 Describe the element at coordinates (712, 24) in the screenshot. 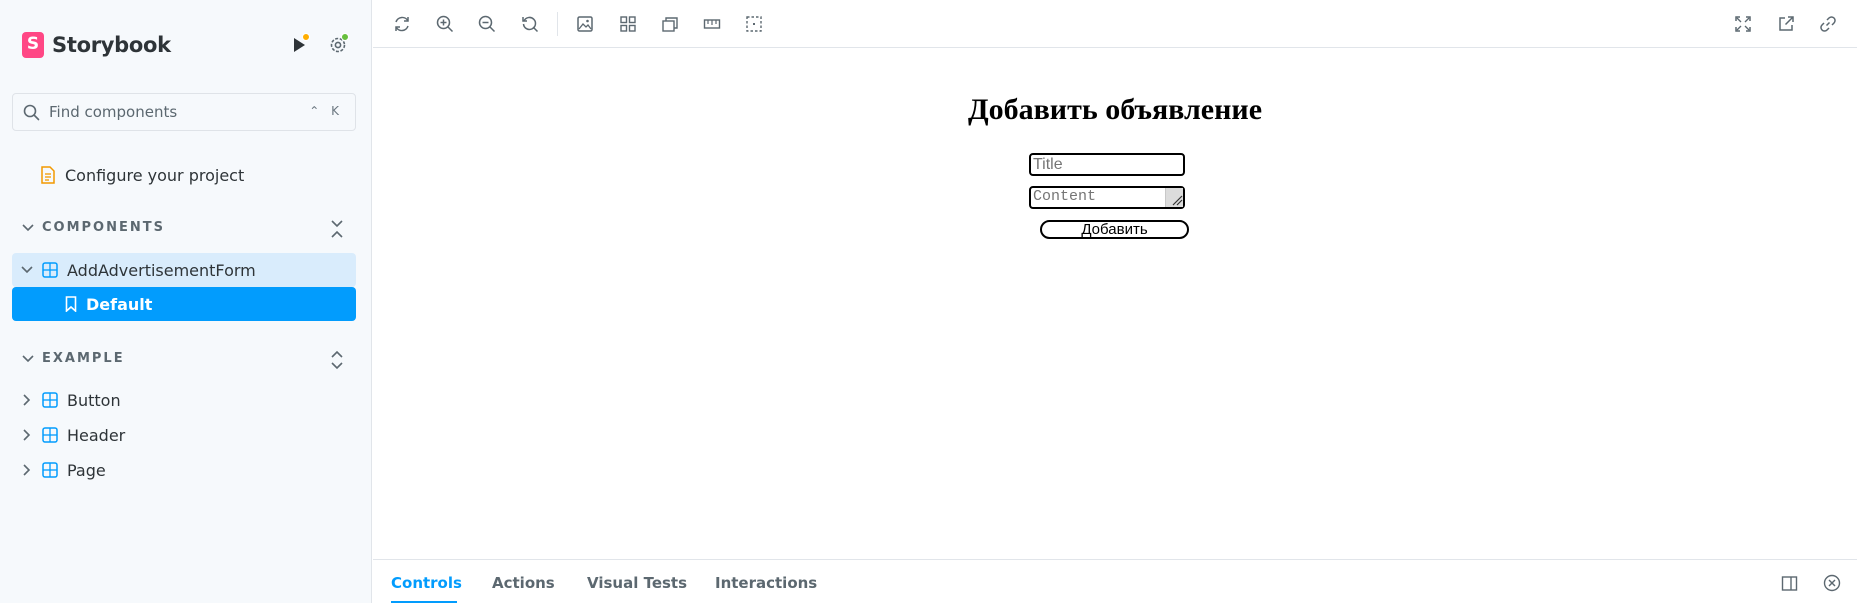

I see `measure-icon` at that location.